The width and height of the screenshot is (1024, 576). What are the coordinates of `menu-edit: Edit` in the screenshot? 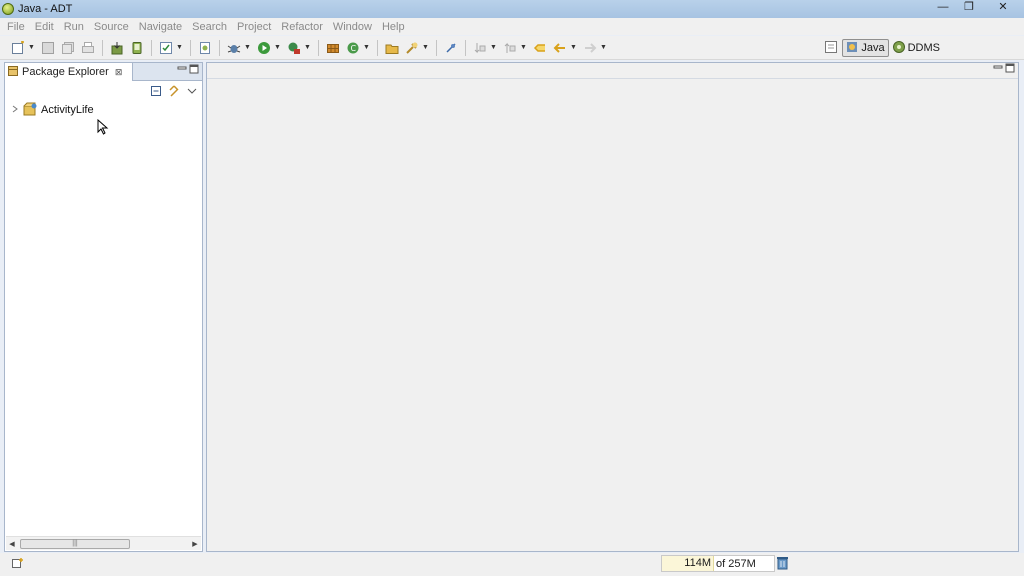 It's located at (44, 27).